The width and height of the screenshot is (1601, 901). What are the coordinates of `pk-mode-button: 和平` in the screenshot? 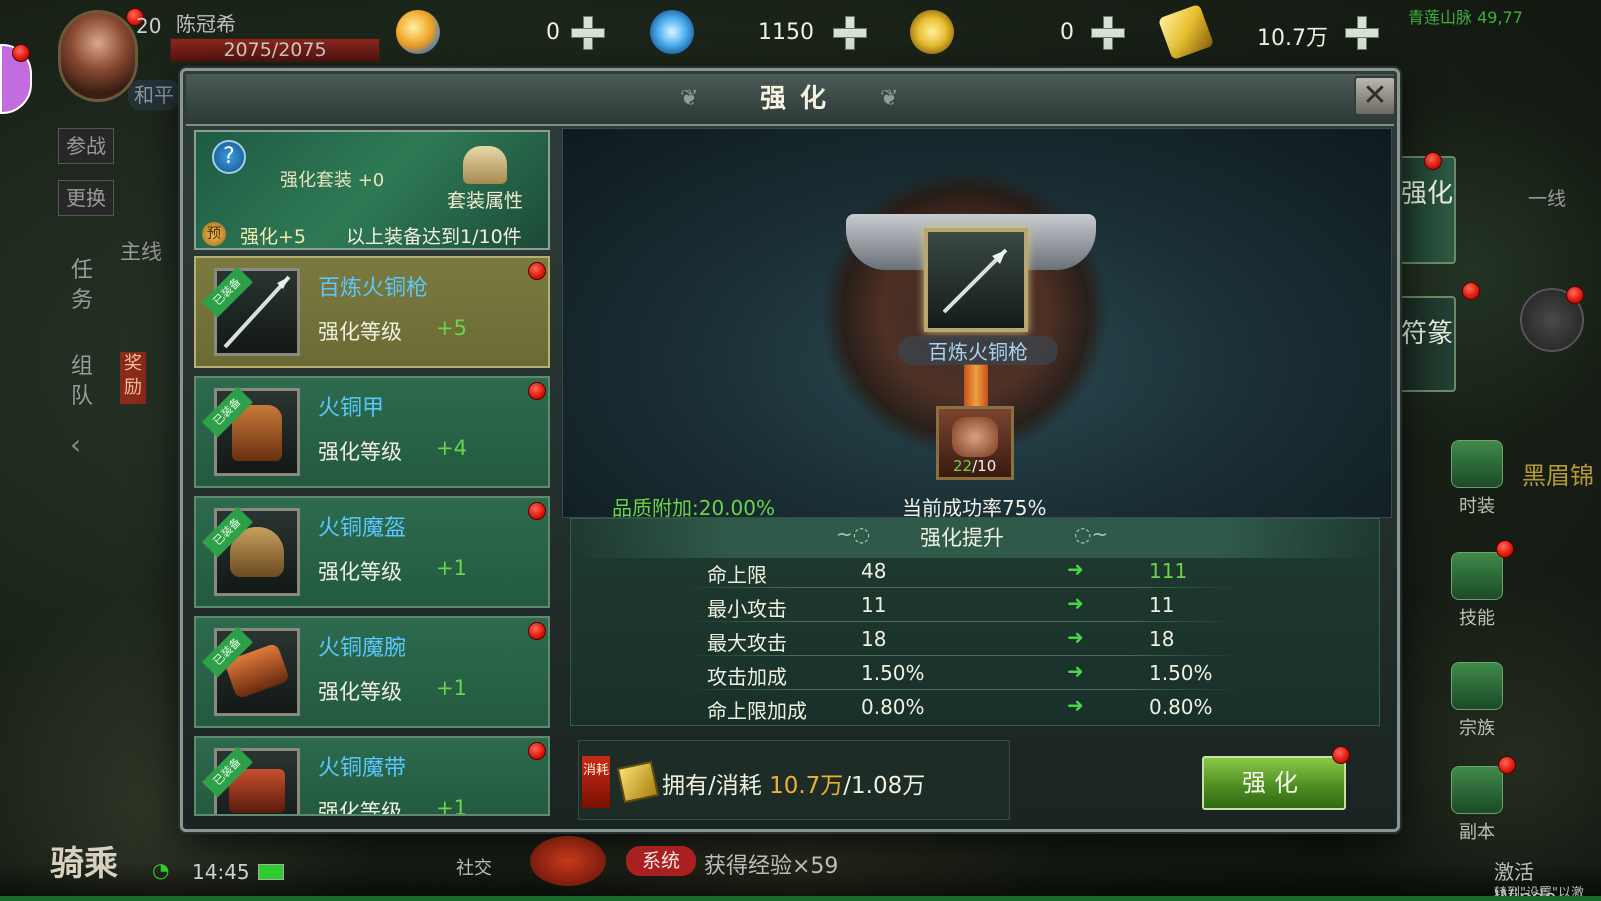 It's located at (154, 95).